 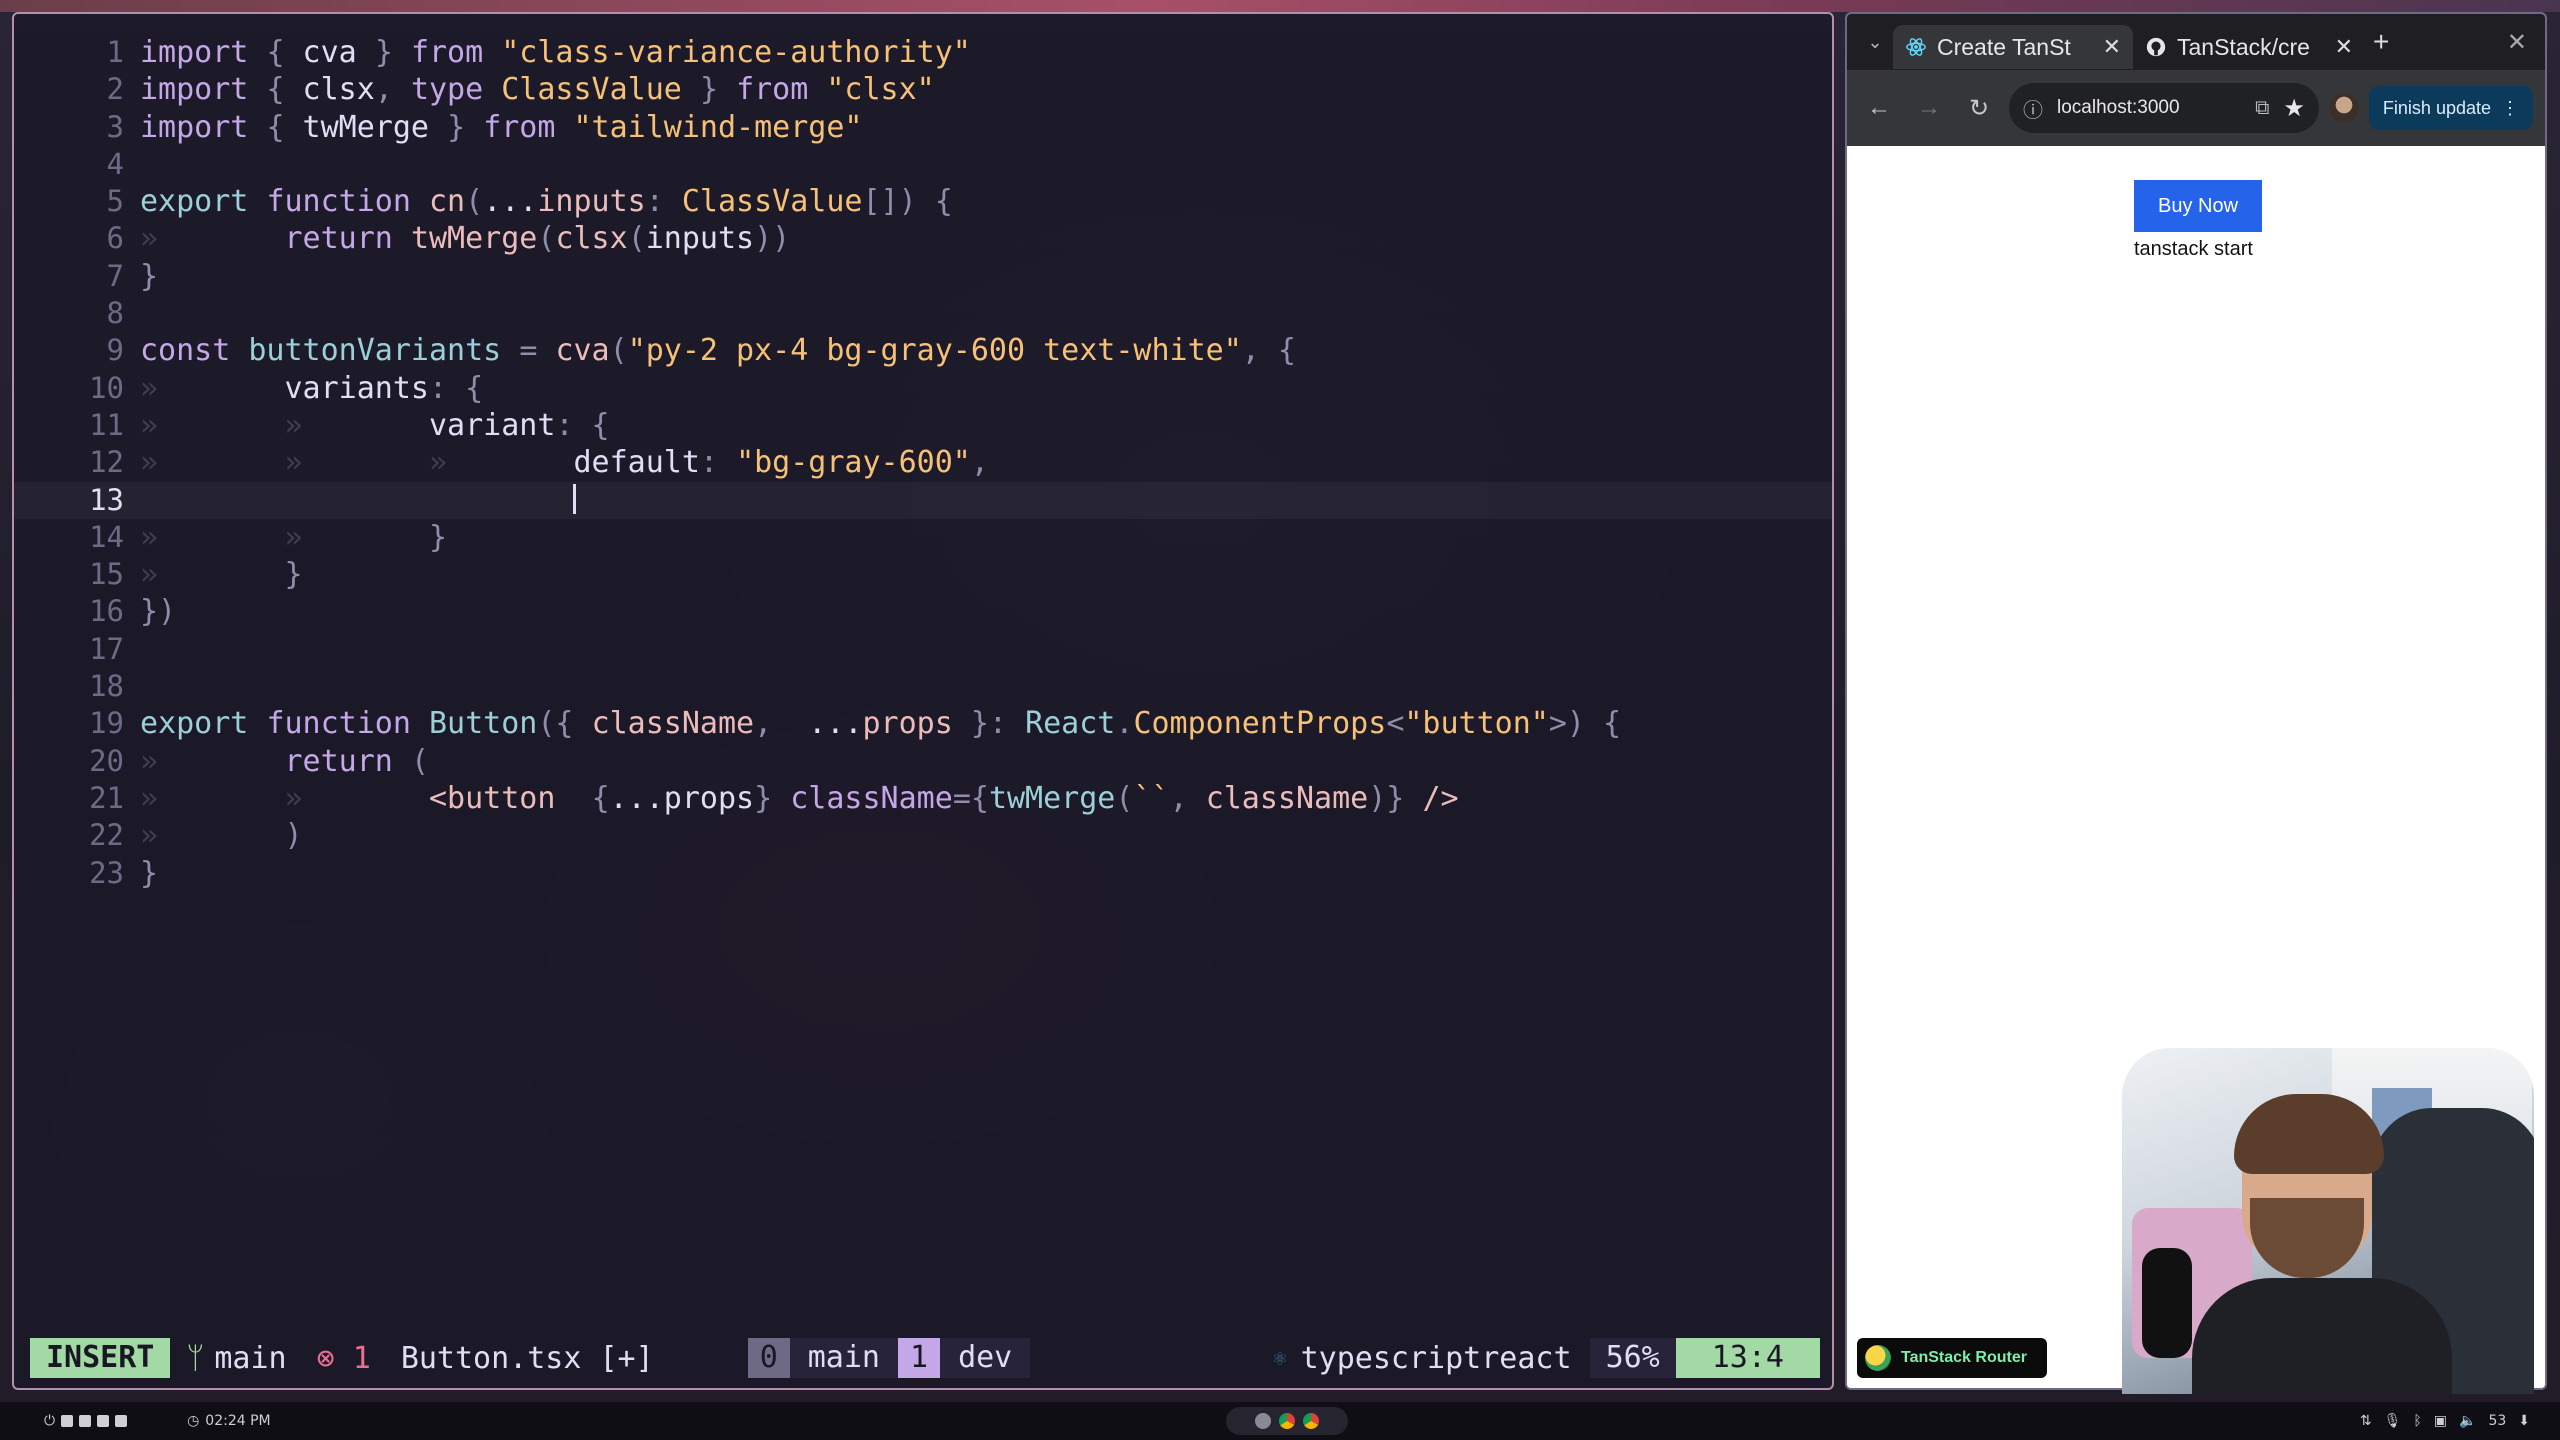 What do you see at coordinates (2033, 108) in the screenshot?
I see `site-info-icon: ⓘ` at bounding box center [2033, 108].